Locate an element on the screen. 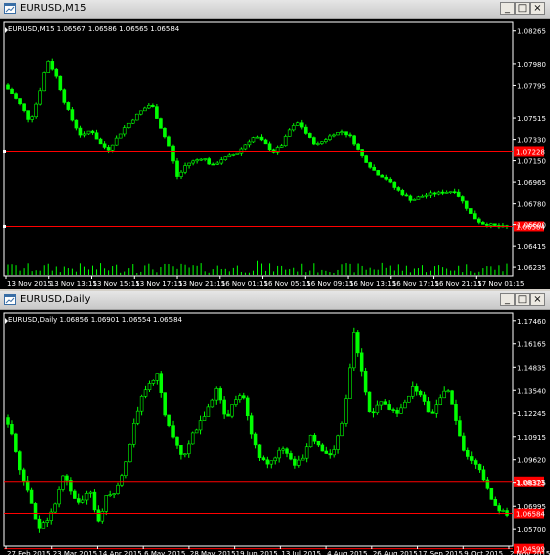 Image resolution: width=550 pixels, height=555 pixels. y-tick-label: 1.07150 is located at coordinates (531, 162).